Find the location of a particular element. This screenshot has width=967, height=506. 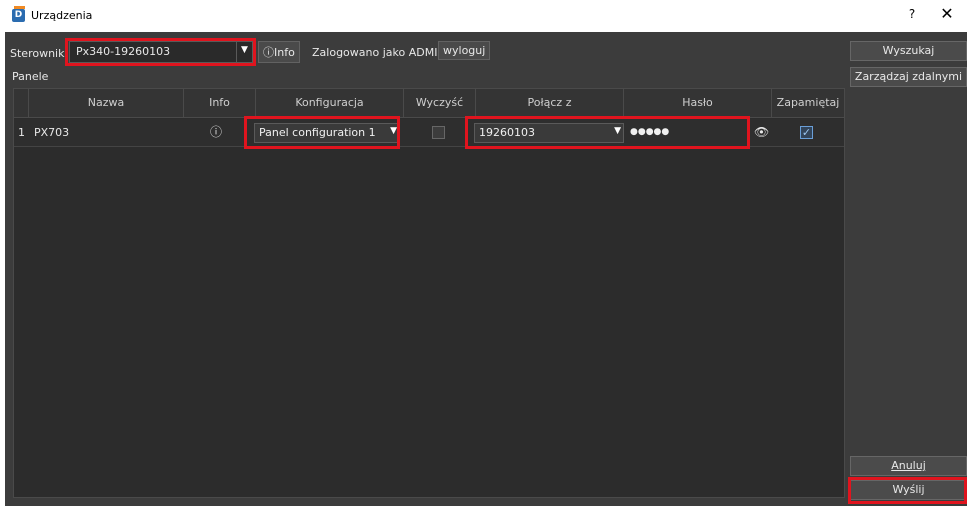

column-header-remember: Zapamiętaj is located at coordinates (808, 103).